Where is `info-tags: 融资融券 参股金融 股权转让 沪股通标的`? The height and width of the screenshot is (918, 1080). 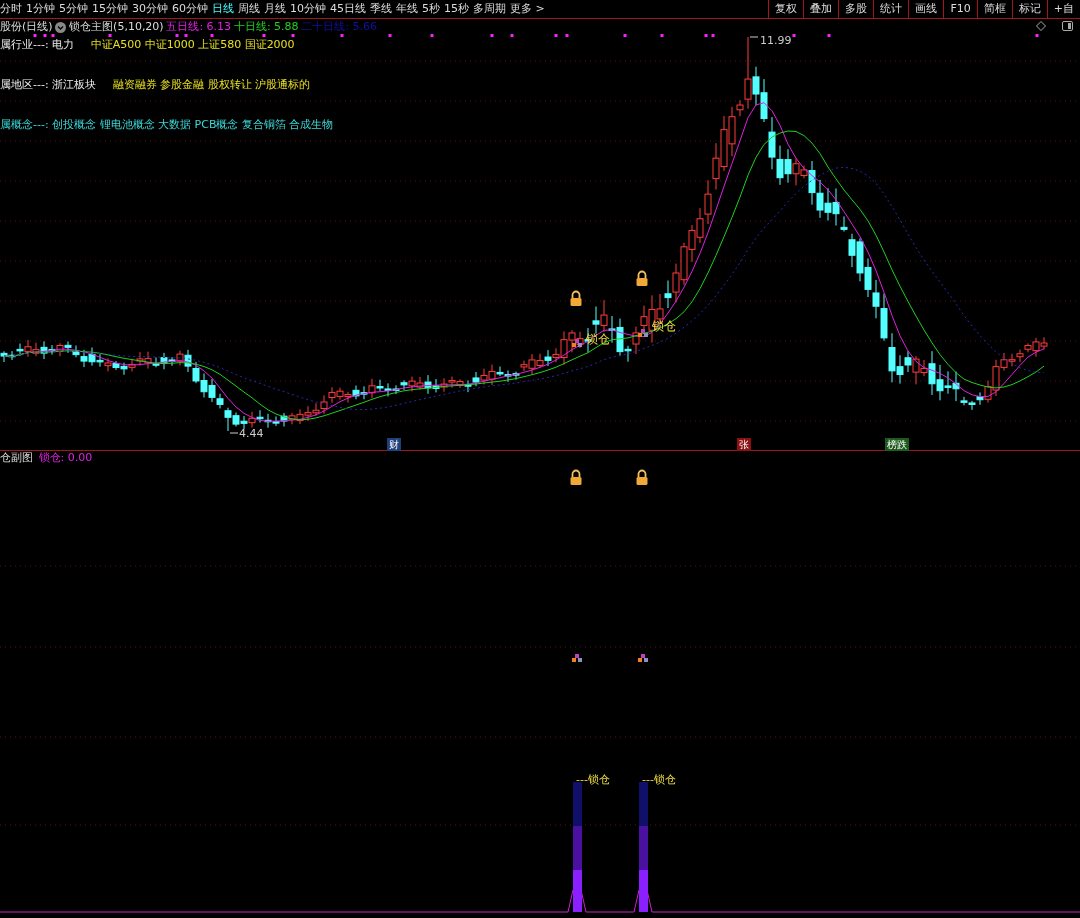 info-tags: 融资融券 参股金融 股权转让 沪股通标的 is located at coordinates (211, 97).